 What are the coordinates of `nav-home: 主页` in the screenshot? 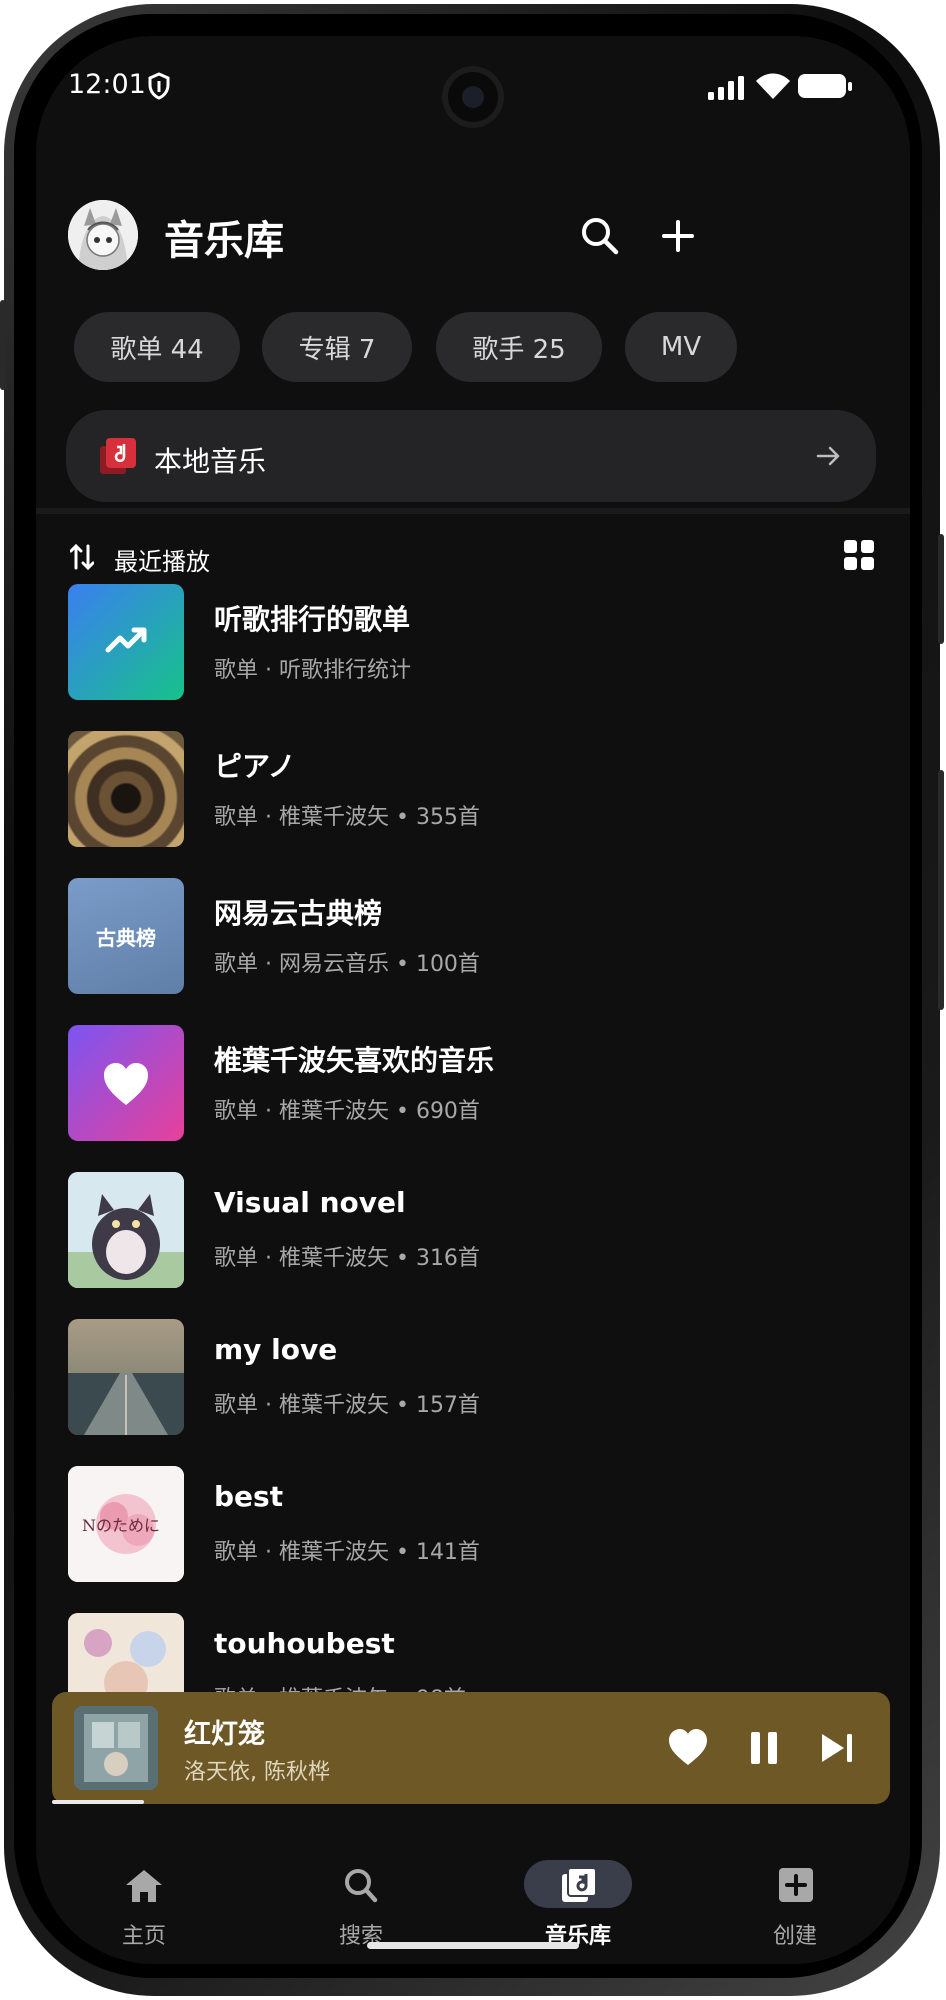 It's located at (144, 1883).